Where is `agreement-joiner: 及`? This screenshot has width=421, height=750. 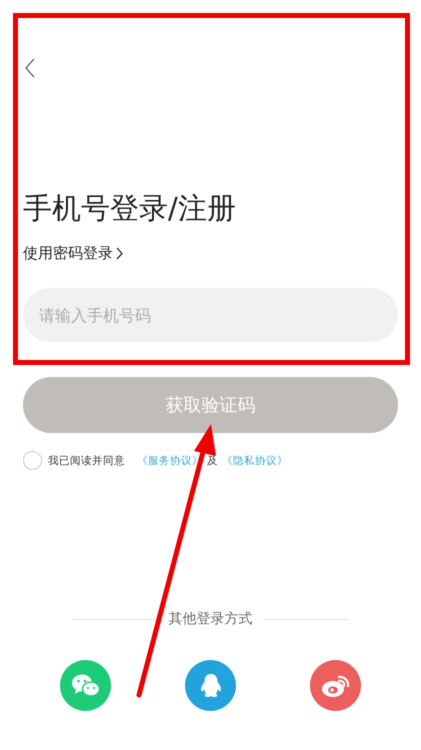 agreement-joiner: 及 is located at coordinates (212, 461).